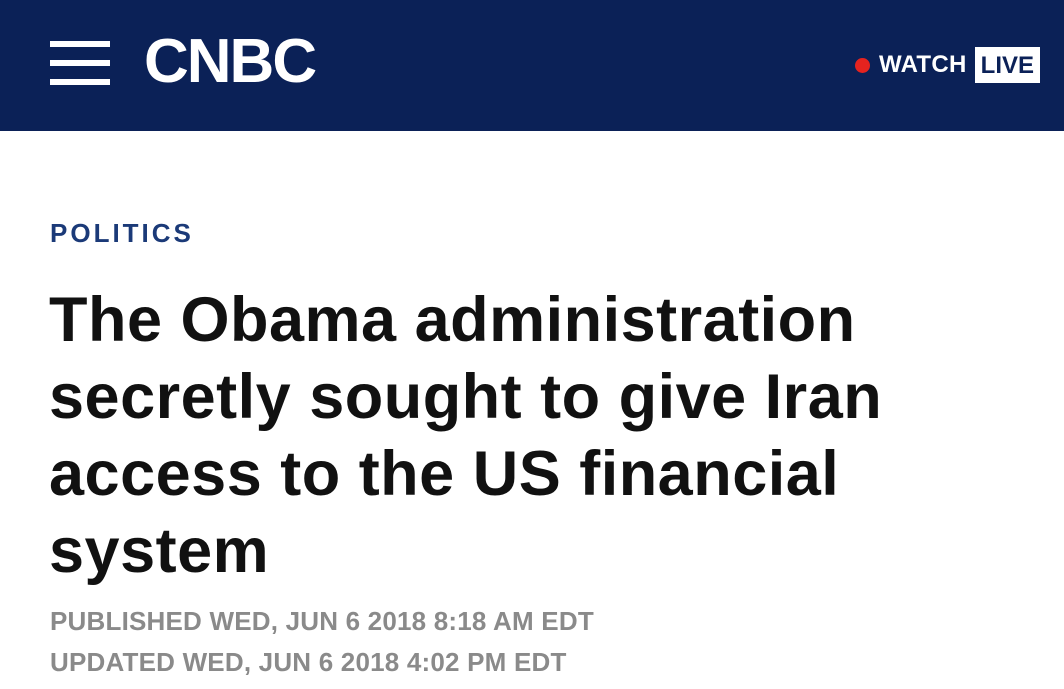 This screenshot has width=1064, height=689. I want to click on menu-bar-middle, so click(80, 63).